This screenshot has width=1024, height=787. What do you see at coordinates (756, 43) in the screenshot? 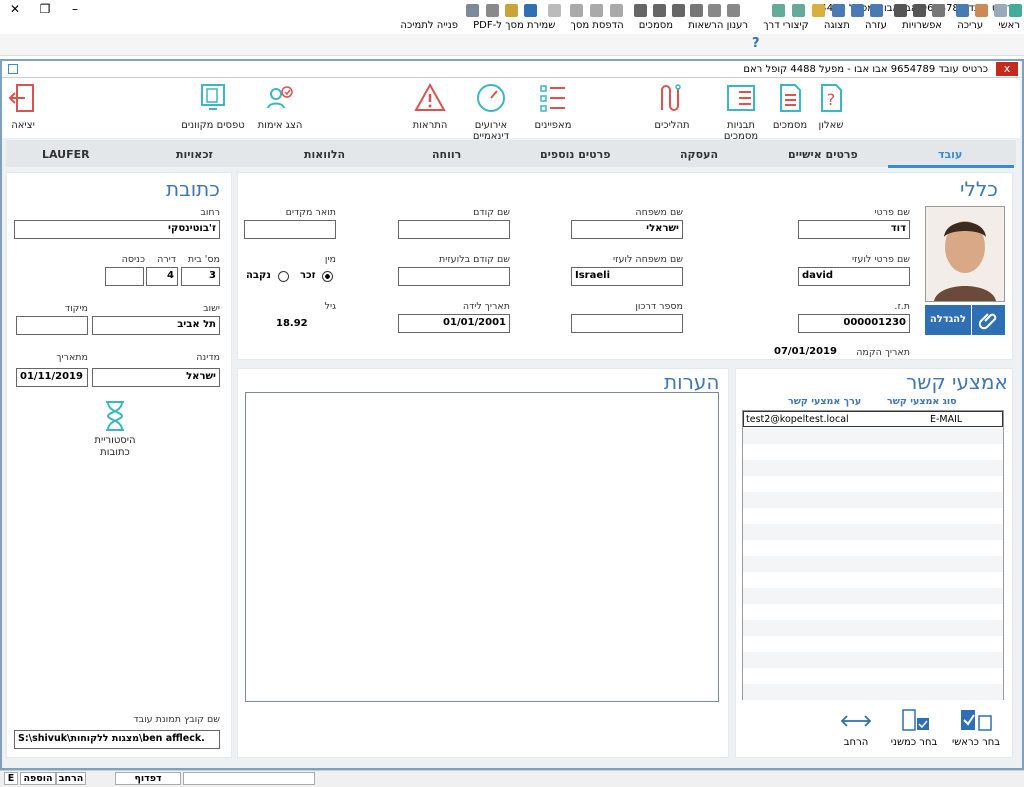
I see `help-icon: ?` at bounding box center [756, 43].